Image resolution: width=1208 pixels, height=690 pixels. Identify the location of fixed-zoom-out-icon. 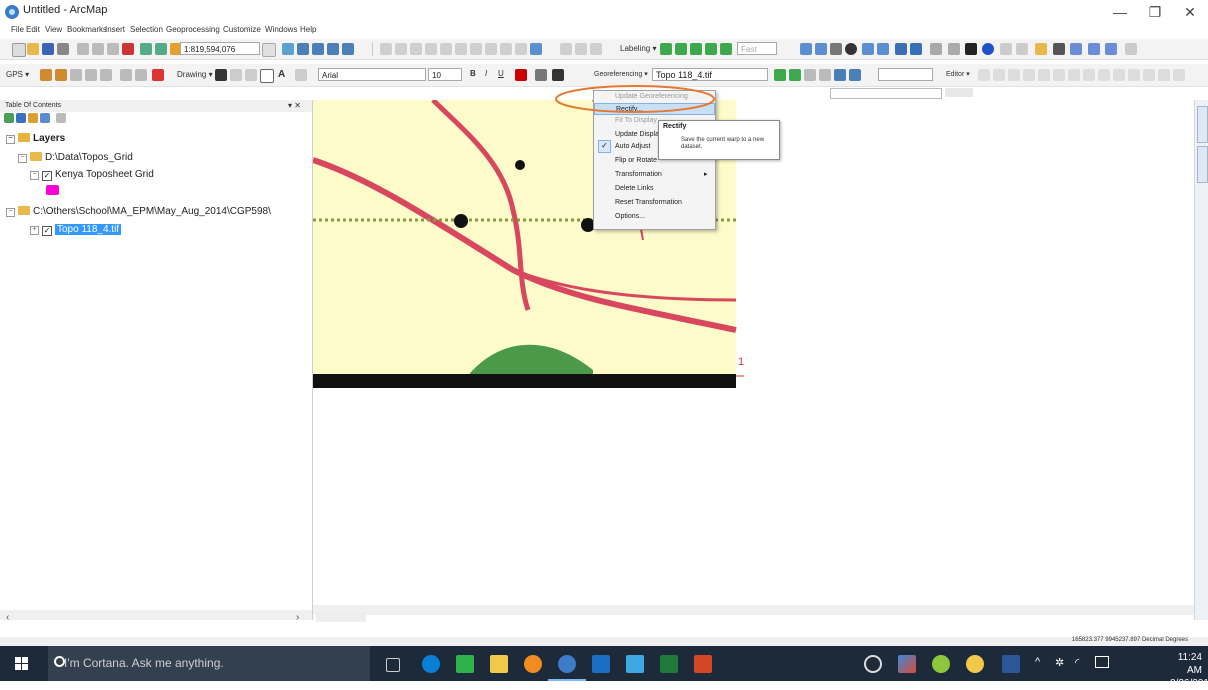
(883, 49).